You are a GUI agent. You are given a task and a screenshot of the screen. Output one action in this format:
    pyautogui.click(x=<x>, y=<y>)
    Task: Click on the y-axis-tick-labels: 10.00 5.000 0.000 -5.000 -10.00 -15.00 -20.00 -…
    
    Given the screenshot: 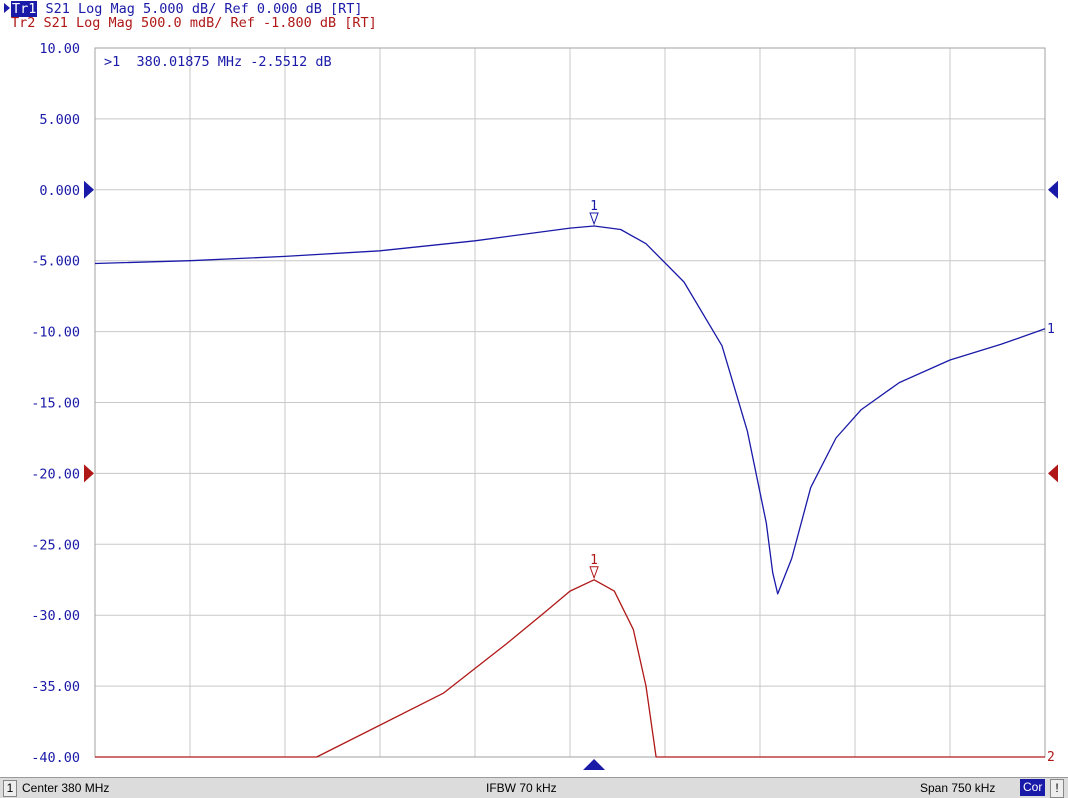 What is the action you would take?
    pyautogui.click(x=55, y=403)
    